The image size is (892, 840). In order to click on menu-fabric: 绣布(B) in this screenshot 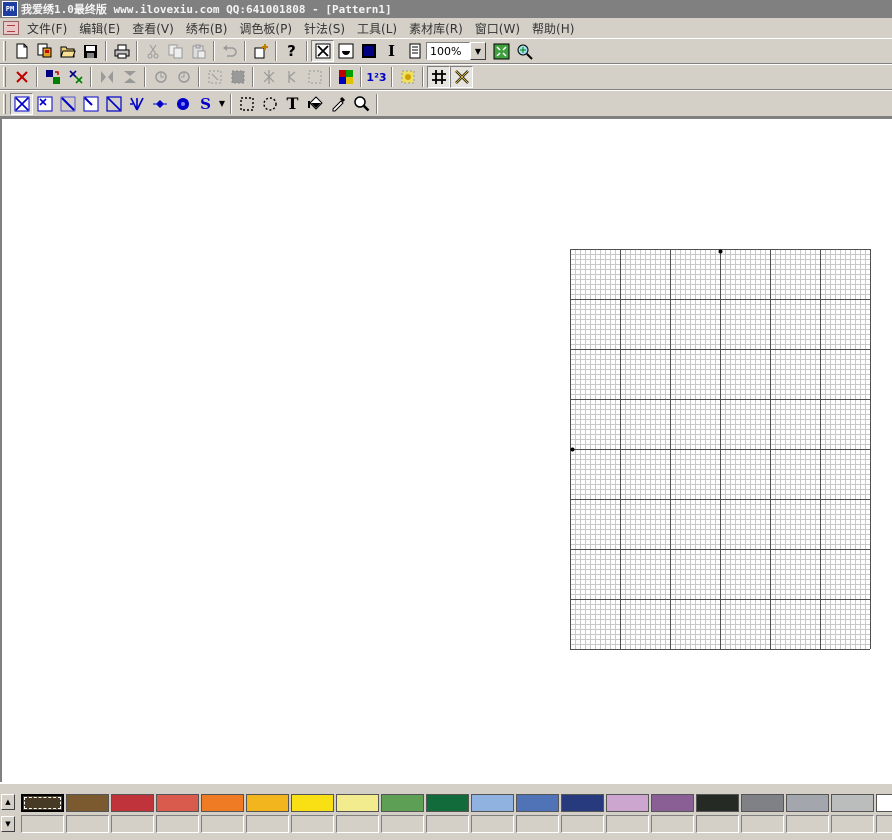, I will do `click(207, 28)`.